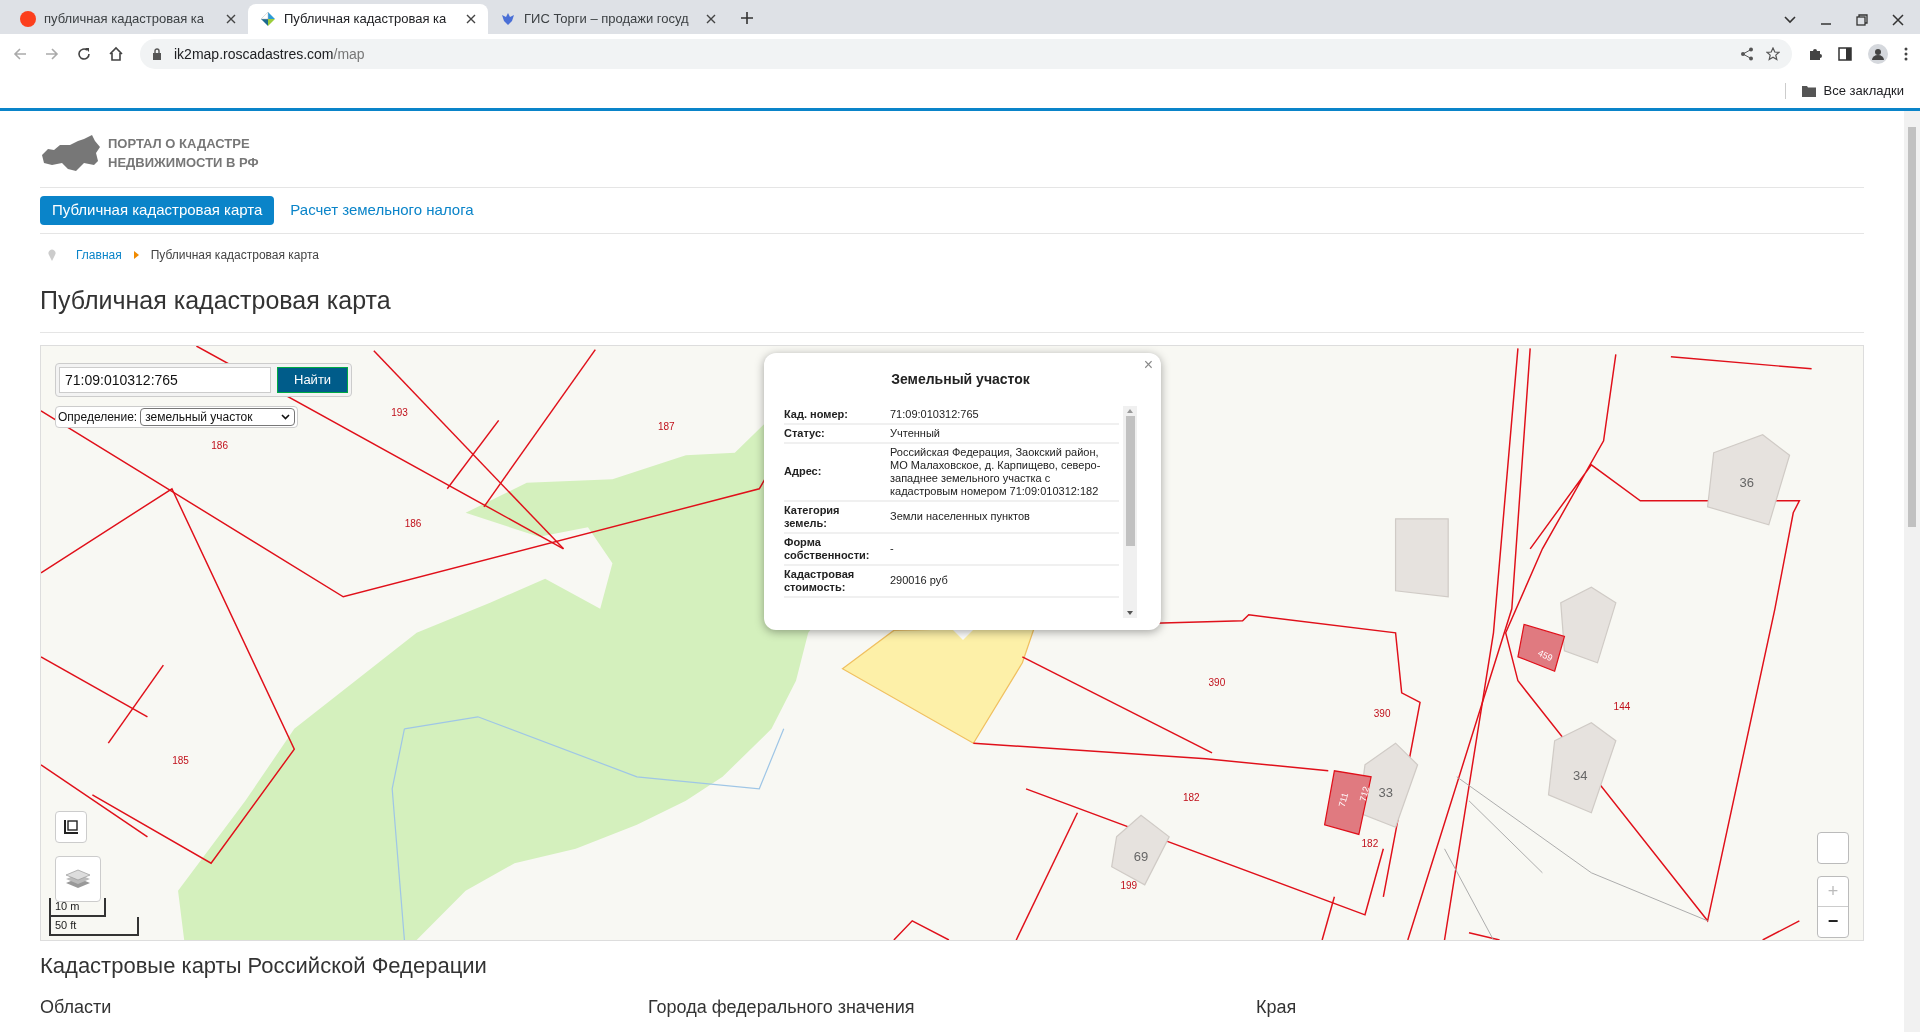  Describe the element at coordinates (313, 379) in the screenshot. I see `find-button: Найти` at that location.